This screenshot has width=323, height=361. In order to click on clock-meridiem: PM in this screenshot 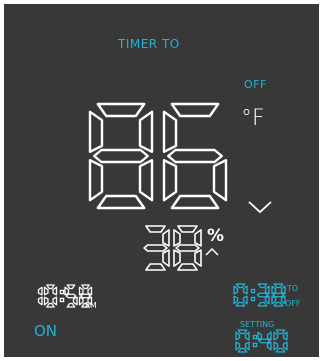, I will do `click(91, 305)`.